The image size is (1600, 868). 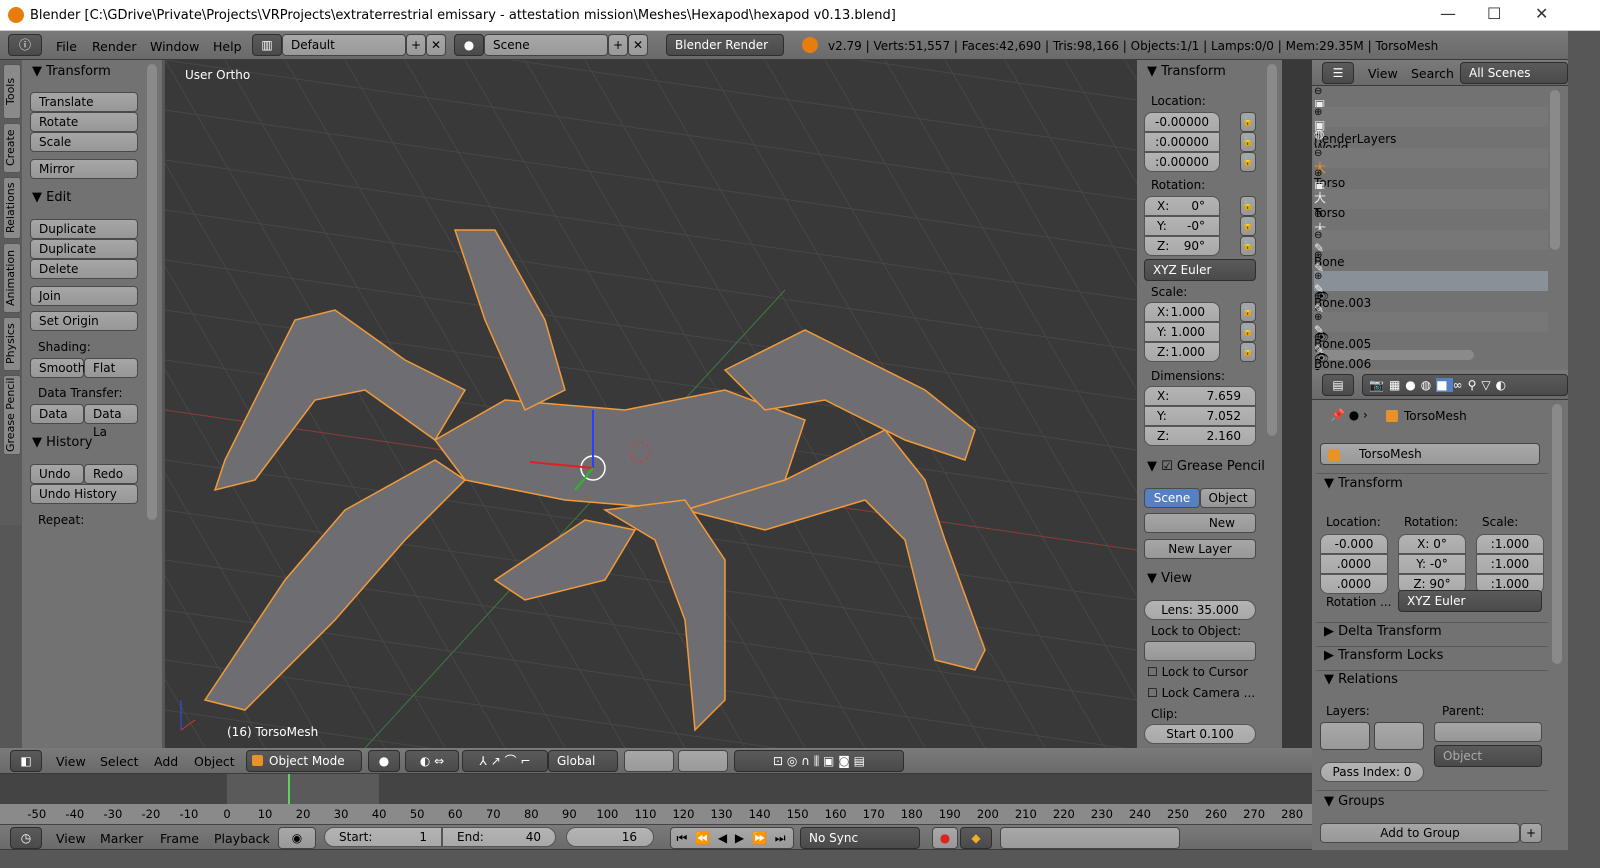 I want to click on timeline-menu-playback: Playback, so click(x=242, y=838).